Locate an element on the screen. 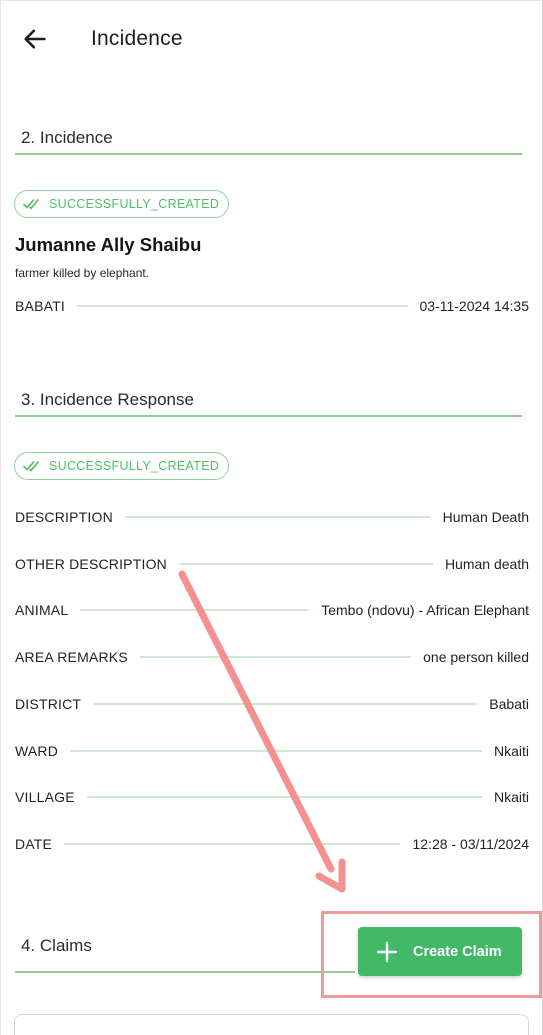  incidence-location-row: BABATI 03-11-2024 14:35 is located at coordinates (272, 306).